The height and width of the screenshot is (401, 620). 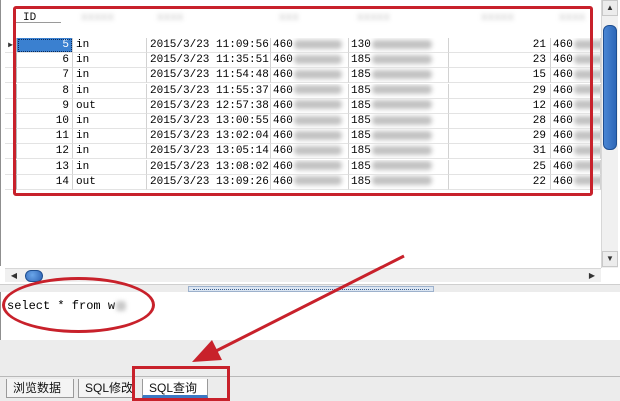 What do you see at coordinates (45, 182) in the screenshot?
I see `cell-id: 14` at bounding box center [45, 182].